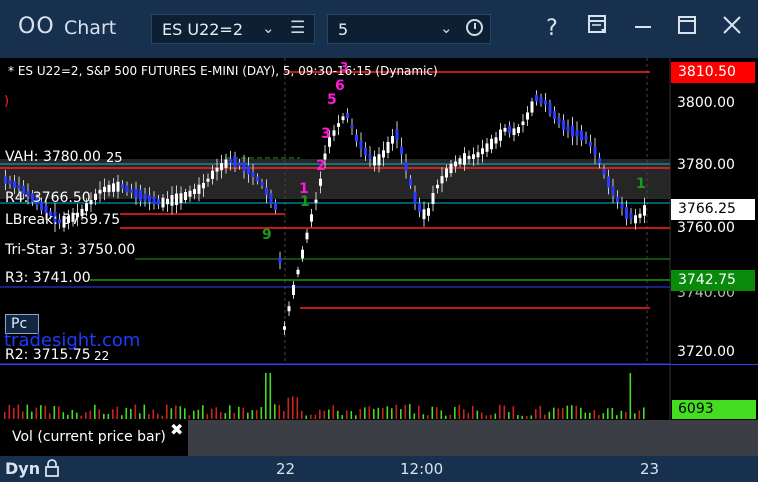  Describe the element at coordinates (102, 356) in the screenshot. I see `r2-suffix: 22` at that location.